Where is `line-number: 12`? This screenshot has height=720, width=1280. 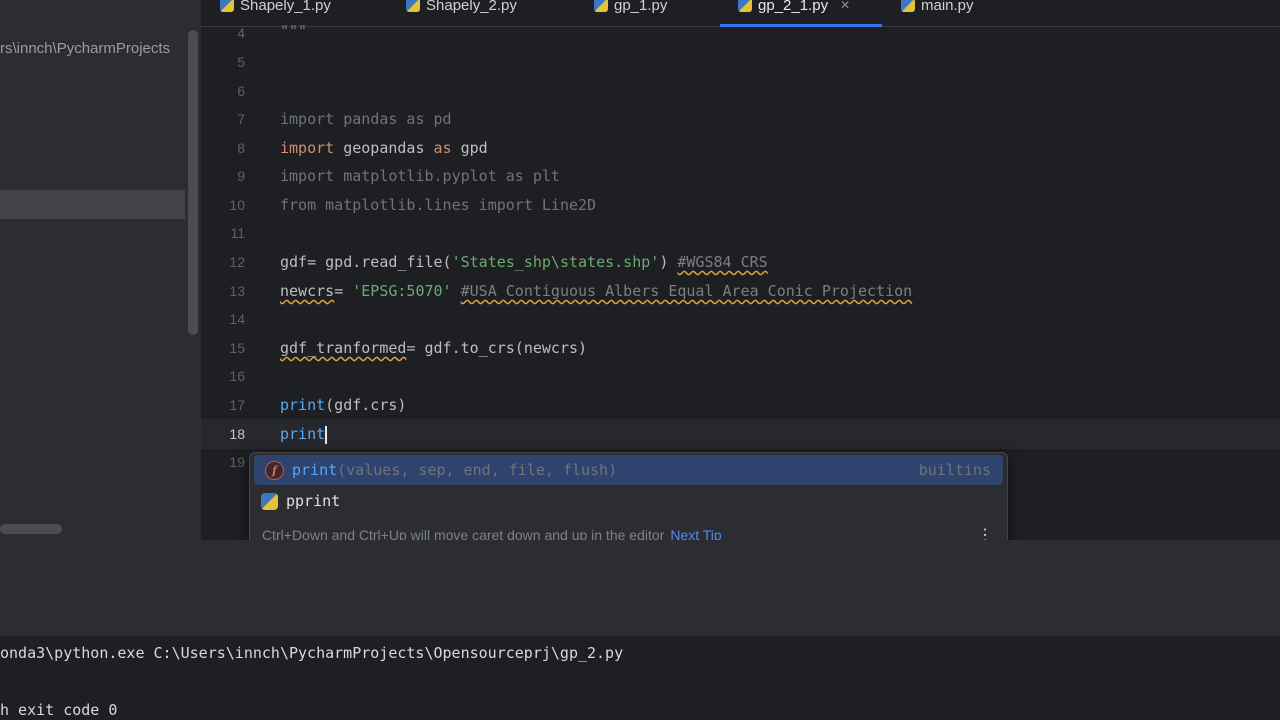 line-number: 12 is located at coordinates (237, 262).